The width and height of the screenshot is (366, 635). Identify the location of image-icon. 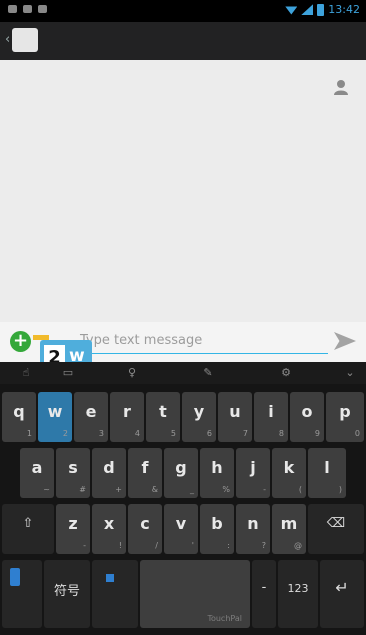
(27, 9).